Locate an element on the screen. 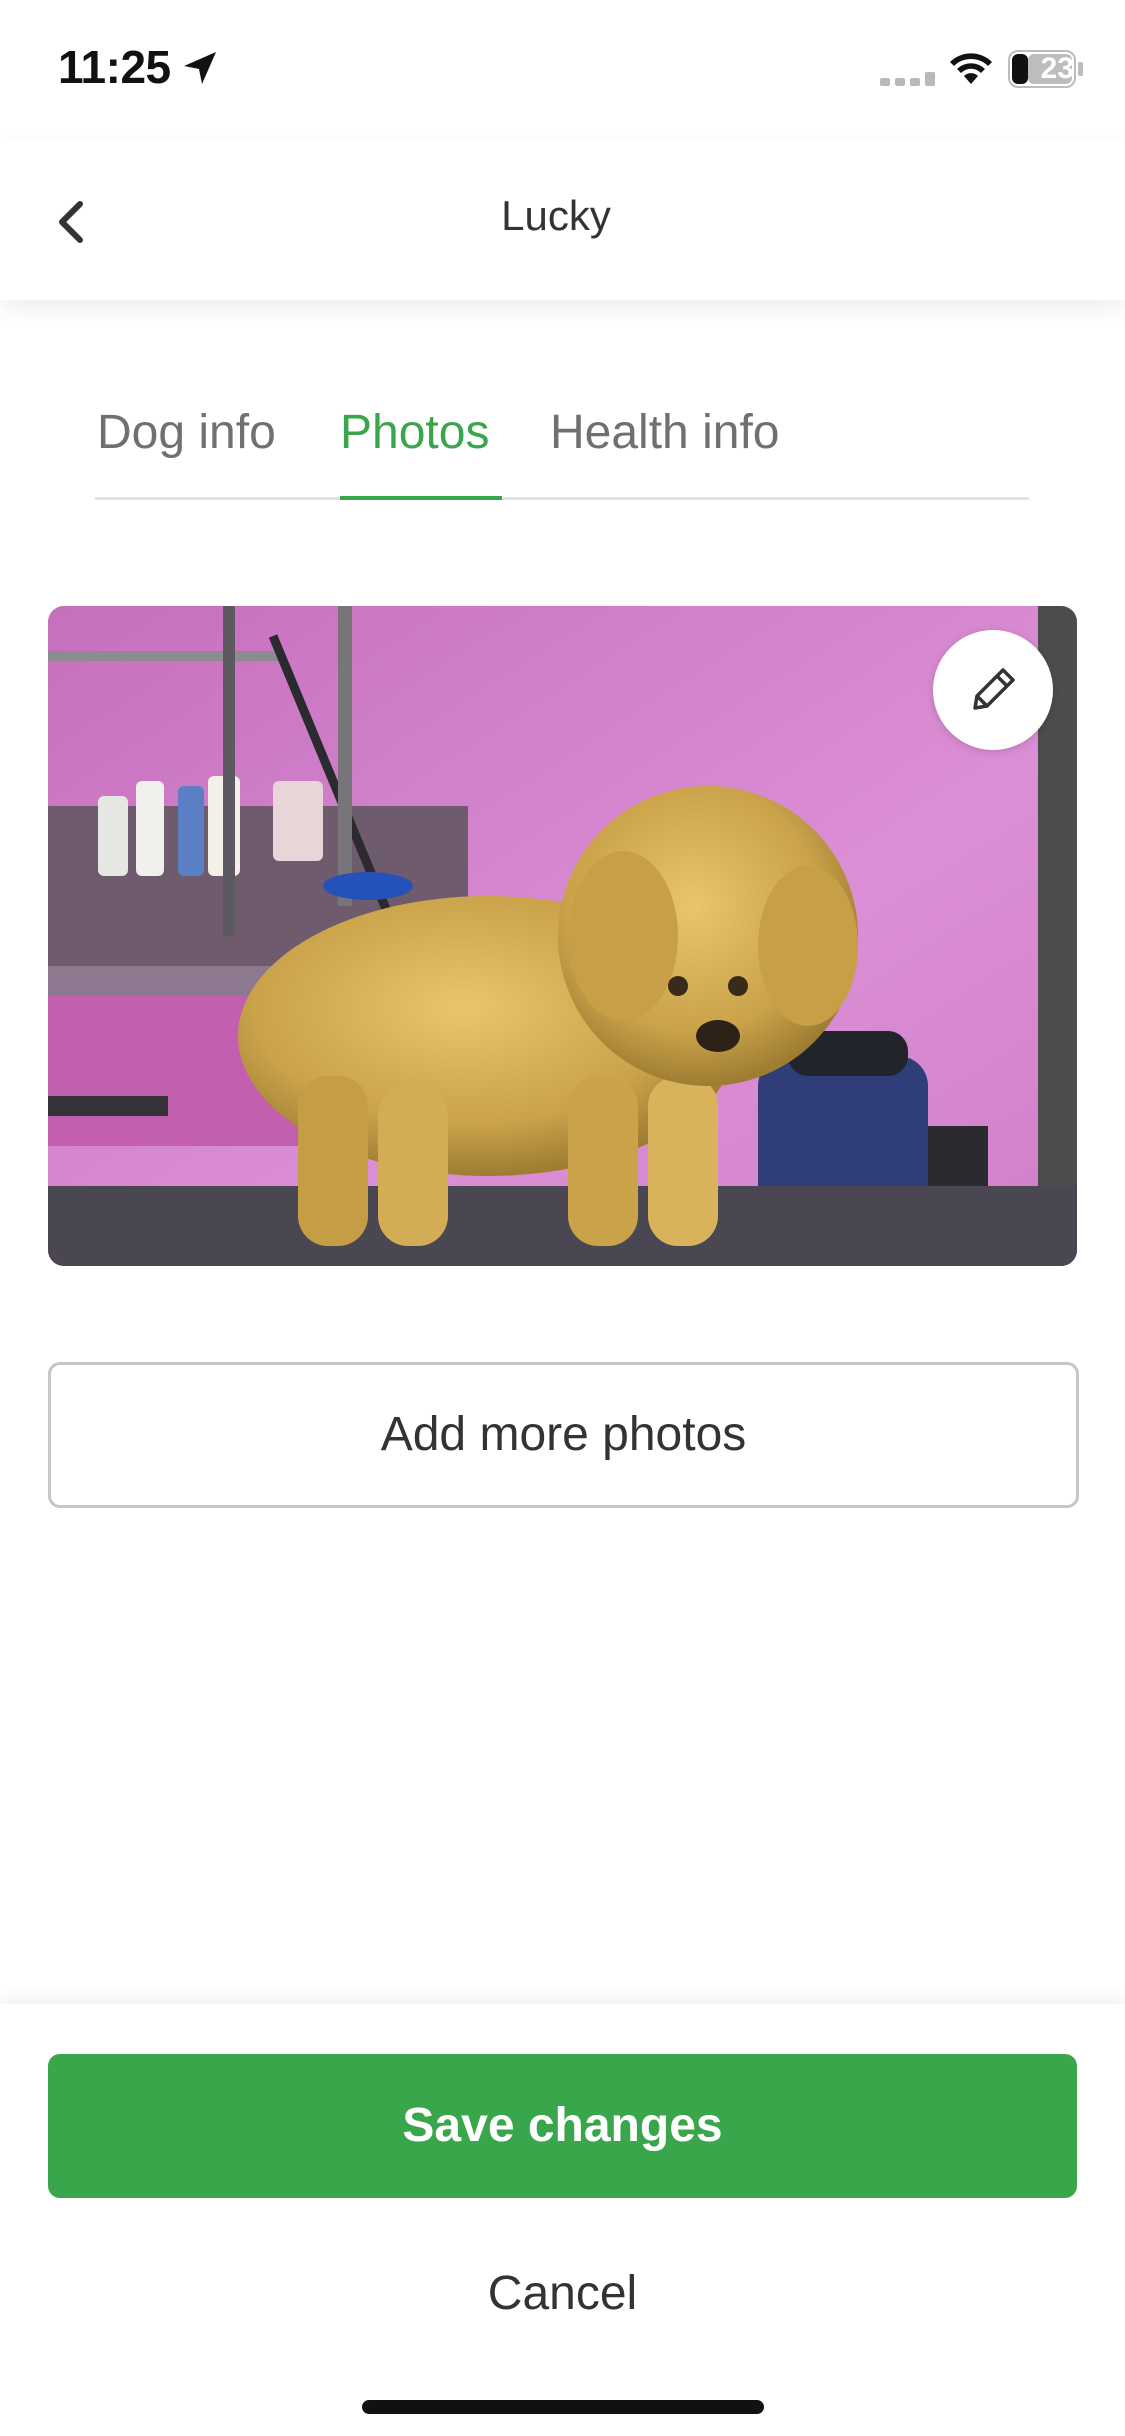 The width and height of the screenshot is (1125, 2436). active-tab-indicator is located at coordinates (421, 498).